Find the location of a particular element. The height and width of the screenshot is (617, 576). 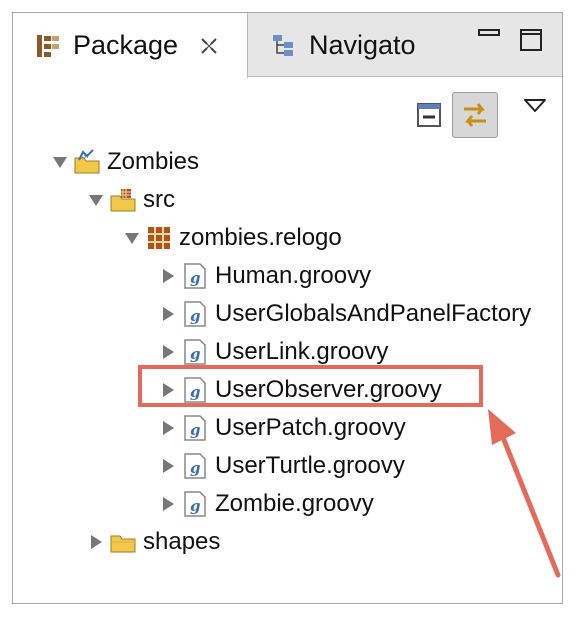

tree-item-zombies: Gr Zombies is located at coordinates (125, 162).